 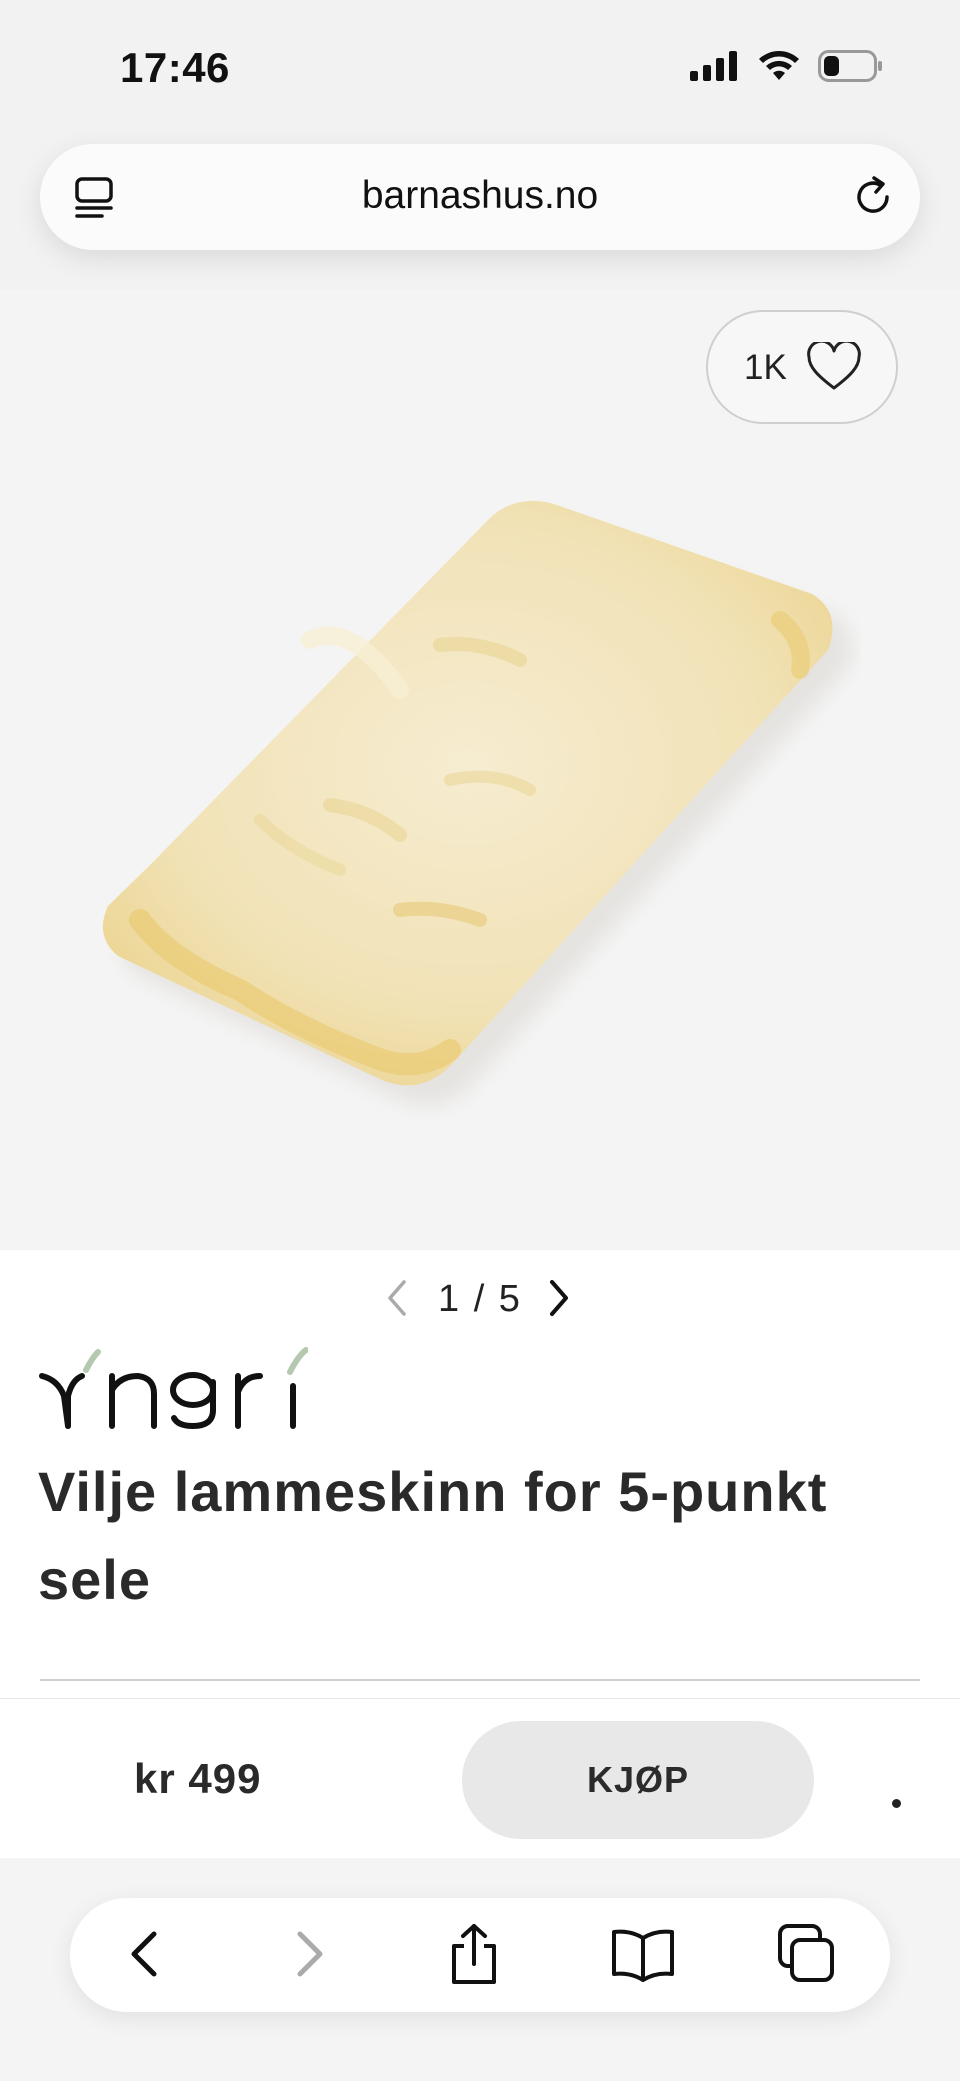 What do you see at coordinates (559, 1300) in the screenshot?
I see `chevron-right-icon` at bounding box center [559, 1300].